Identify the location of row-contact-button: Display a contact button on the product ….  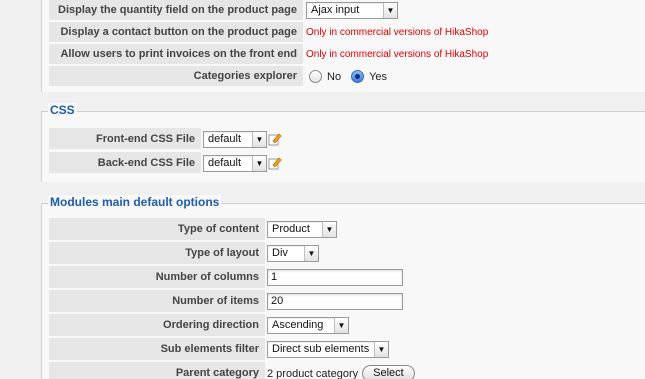
(347, 33).